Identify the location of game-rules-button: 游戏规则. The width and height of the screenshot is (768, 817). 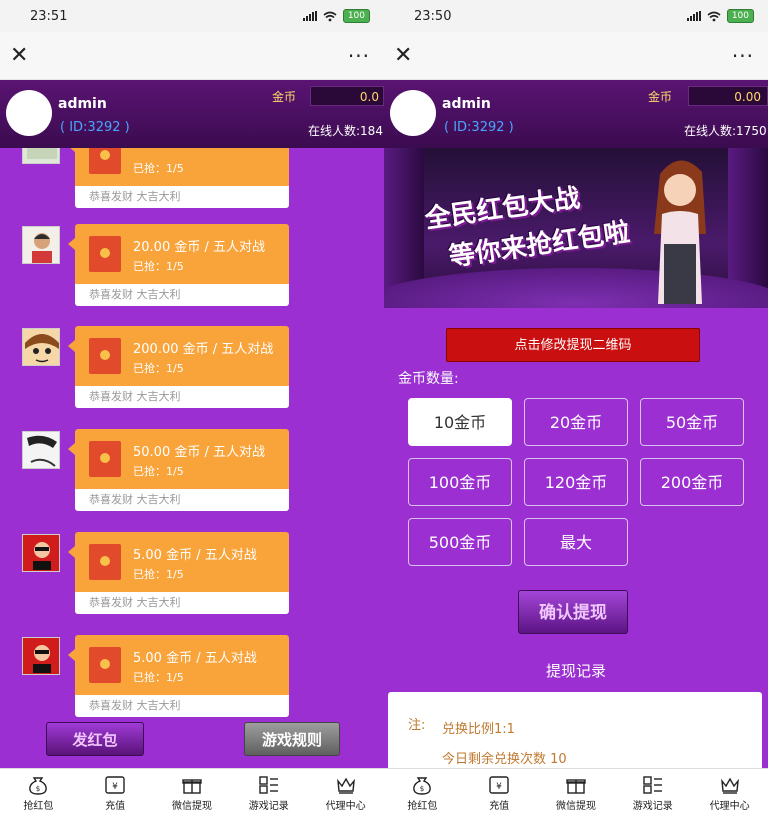
(292, 739).